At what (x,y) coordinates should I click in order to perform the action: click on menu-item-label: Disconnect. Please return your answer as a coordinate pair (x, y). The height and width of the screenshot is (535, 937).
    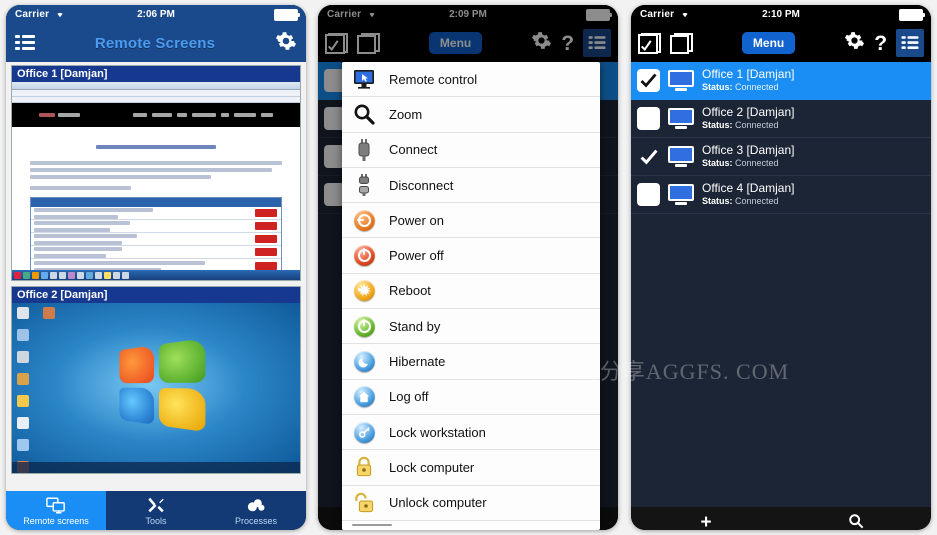
    Looking at the image, I should click on (421, 185).